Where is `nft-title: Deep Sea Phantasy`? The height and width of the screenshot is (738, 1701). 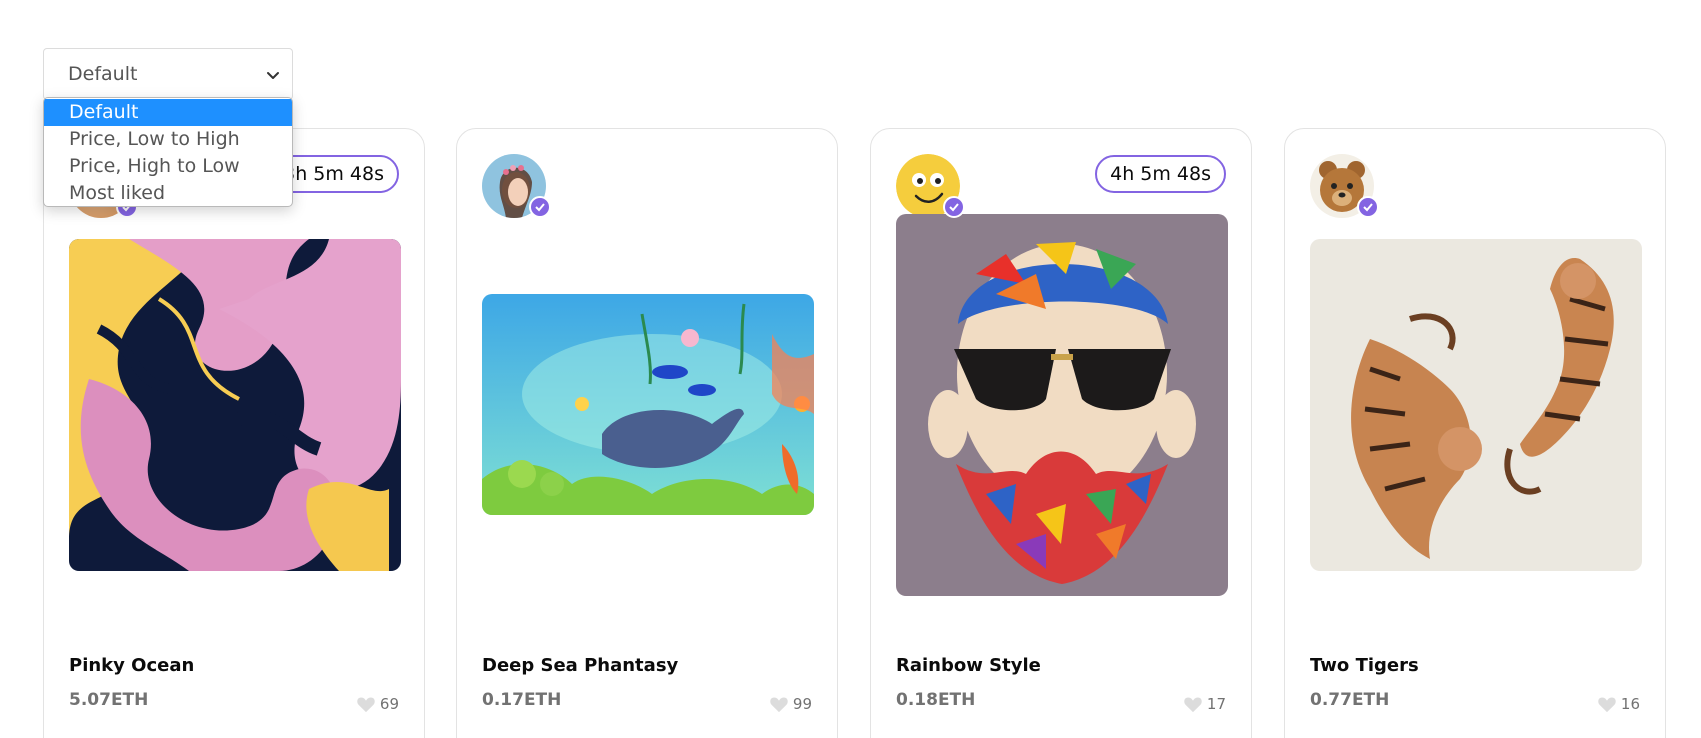
nft-title: Deep Sea Phantasy is located at coordinates (580, 665).